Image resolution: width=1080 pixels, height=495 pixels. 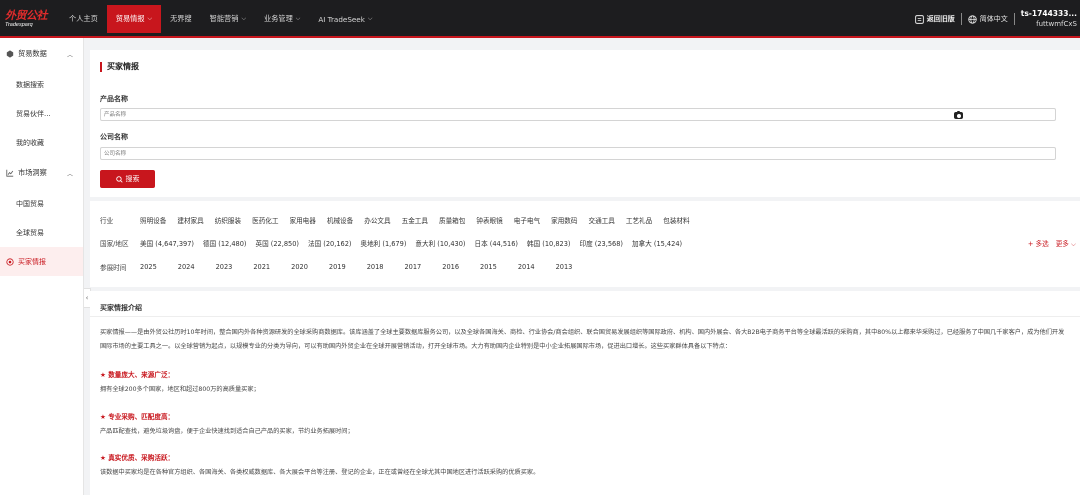 What do you see at coordinates (265, 220) in the screenshot?
I see `industry-option: 医药化工` at bounding box center [265, 220].